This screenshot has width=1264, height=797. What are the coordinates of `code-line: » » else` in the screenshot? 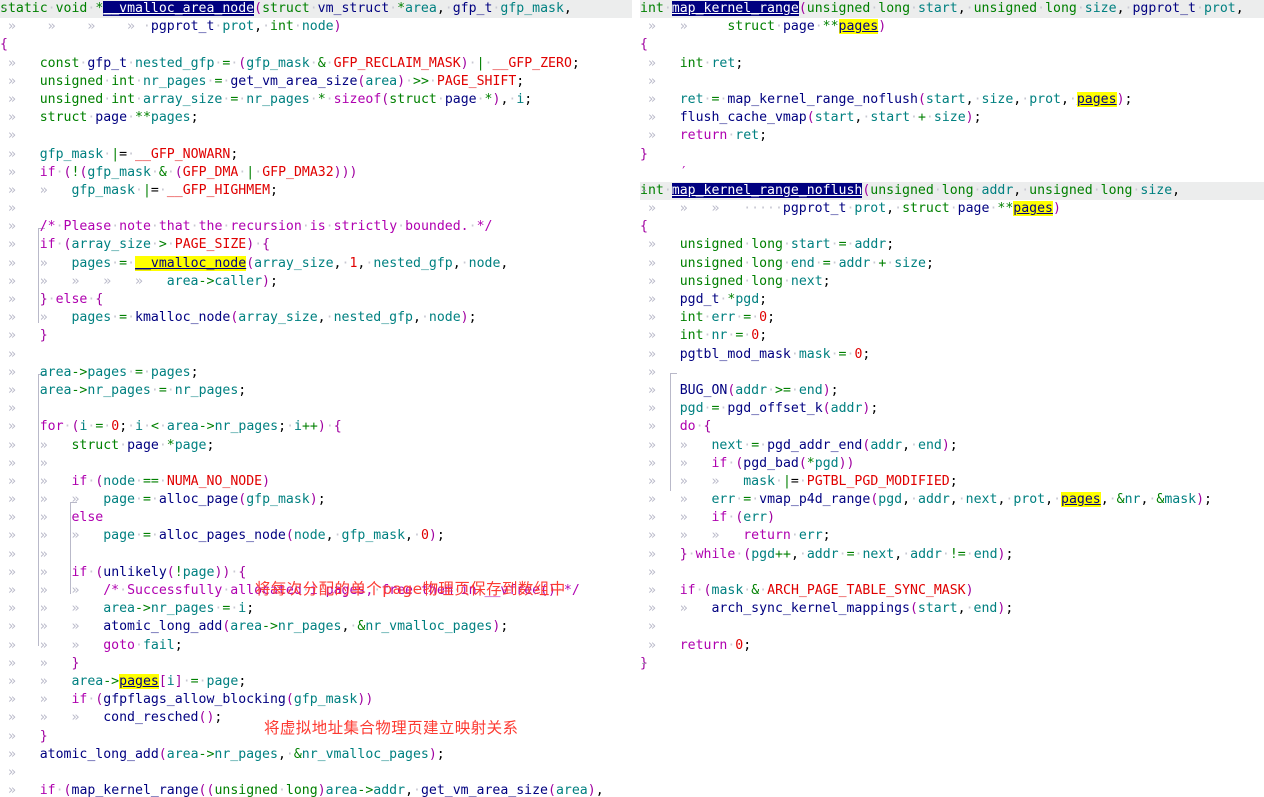 It's located at (316, 518).